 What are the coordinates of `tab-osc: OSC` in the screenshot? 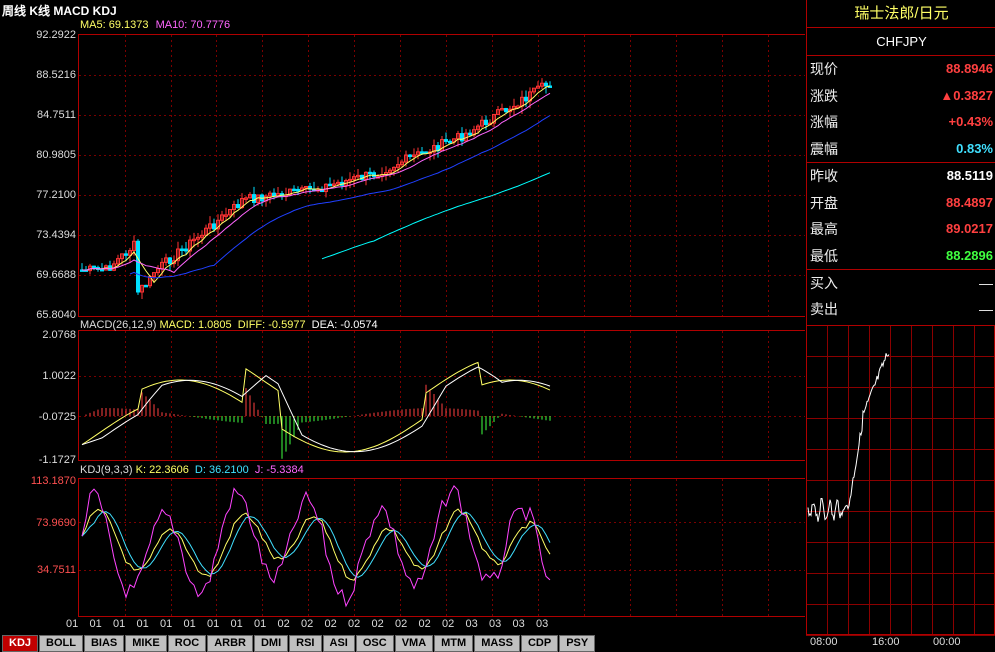 It's located at (374, 643).